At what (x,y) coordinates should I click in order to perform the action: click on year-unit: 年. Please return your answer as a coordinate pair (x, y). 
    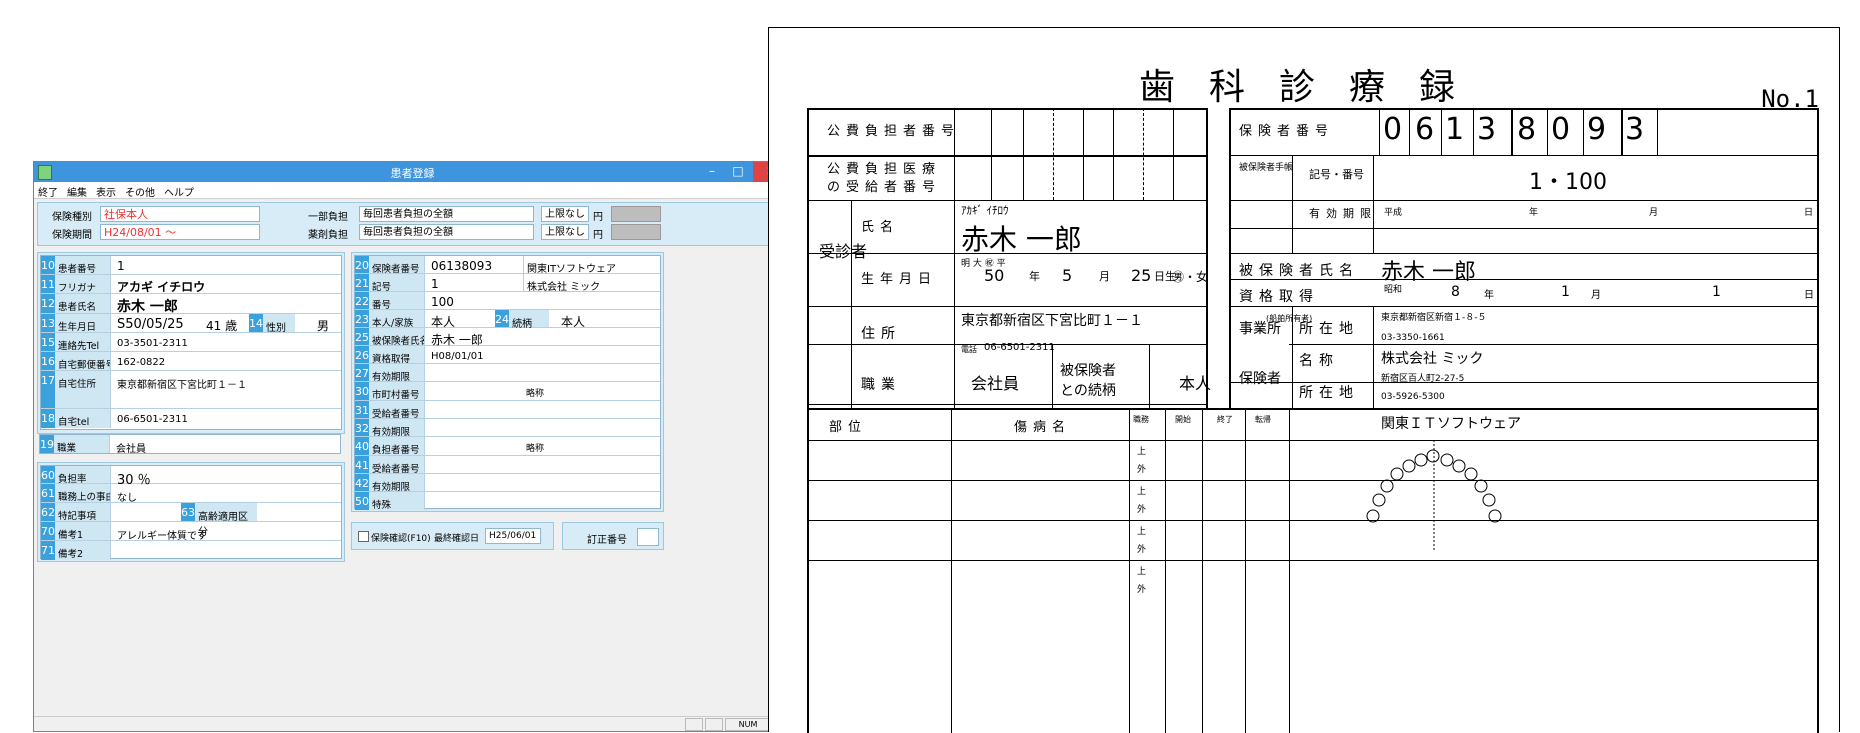
    Looking at the image, I should click on (1534, 213).